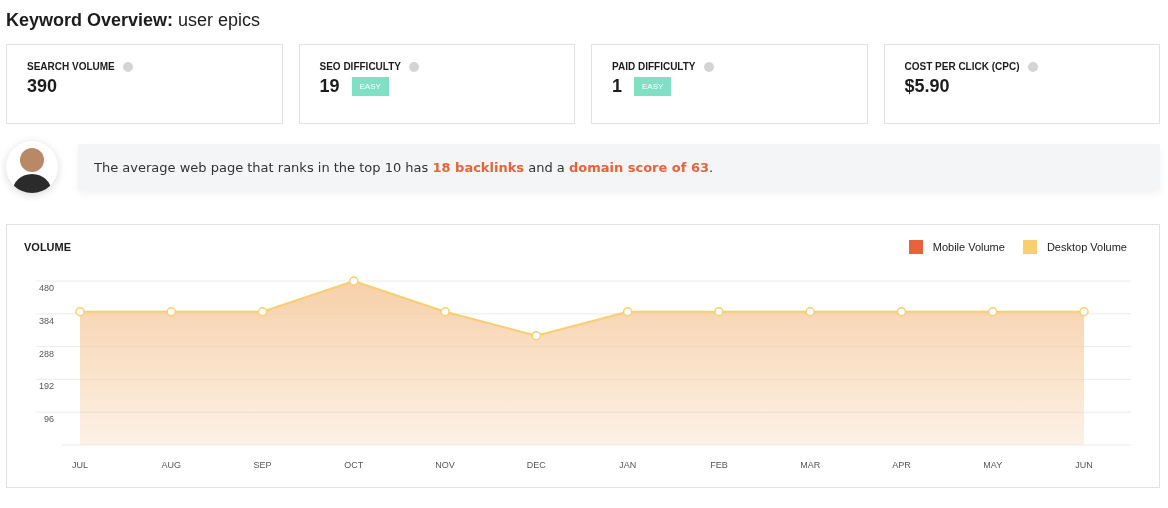  I want to click on insight-text: The average web page that ranks in the top 10 has 18 backlinks and a domain score of 63., so click(404, 167).